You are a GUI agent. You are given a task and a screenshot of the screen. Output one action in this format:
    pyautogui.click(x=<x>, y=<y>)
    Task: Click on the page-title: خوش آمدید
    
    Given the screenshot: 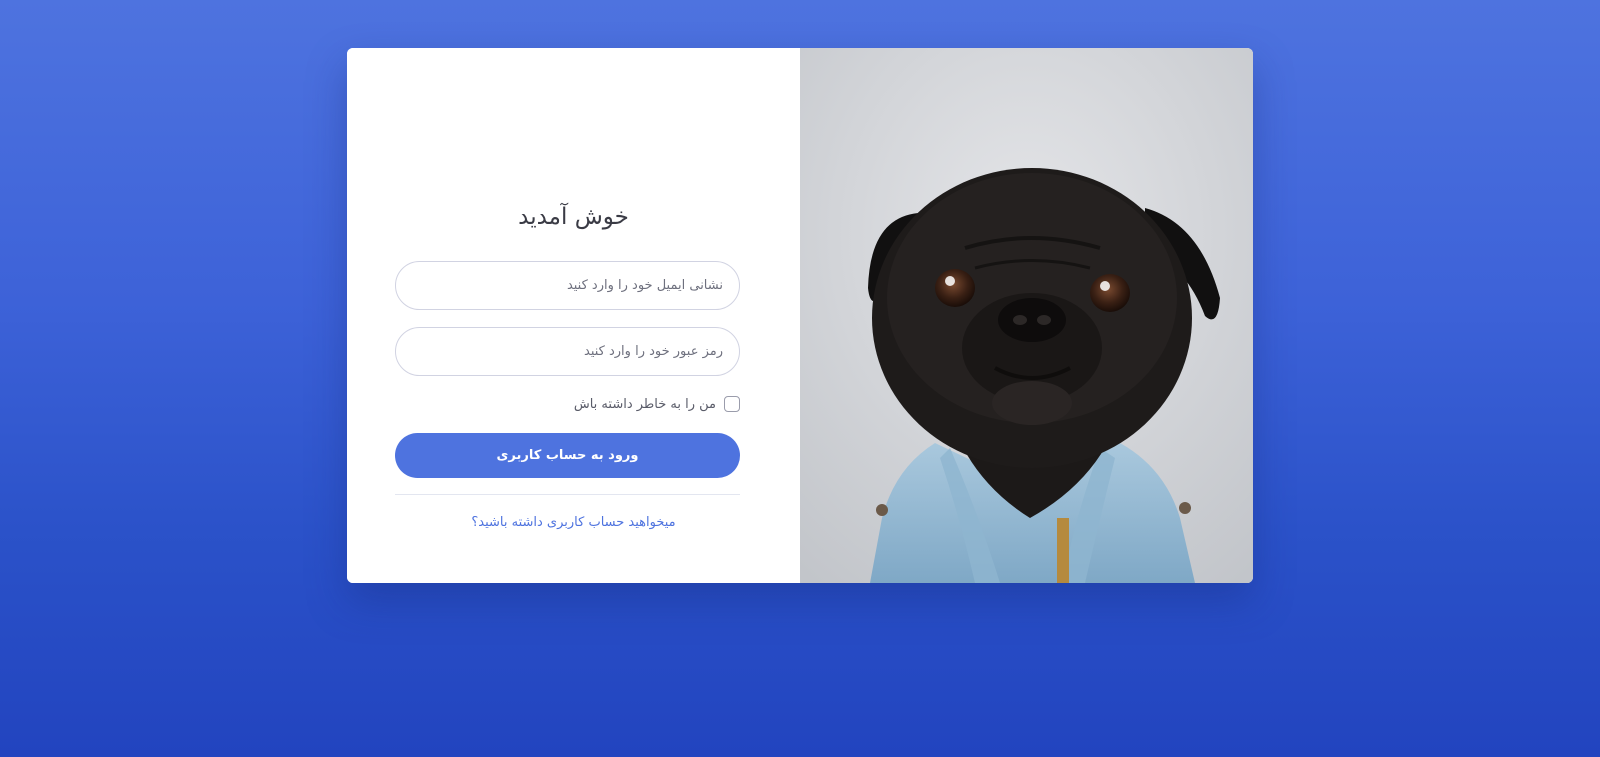 What is the action you would take?
    pyautogui.click(x=573, y=217)
    